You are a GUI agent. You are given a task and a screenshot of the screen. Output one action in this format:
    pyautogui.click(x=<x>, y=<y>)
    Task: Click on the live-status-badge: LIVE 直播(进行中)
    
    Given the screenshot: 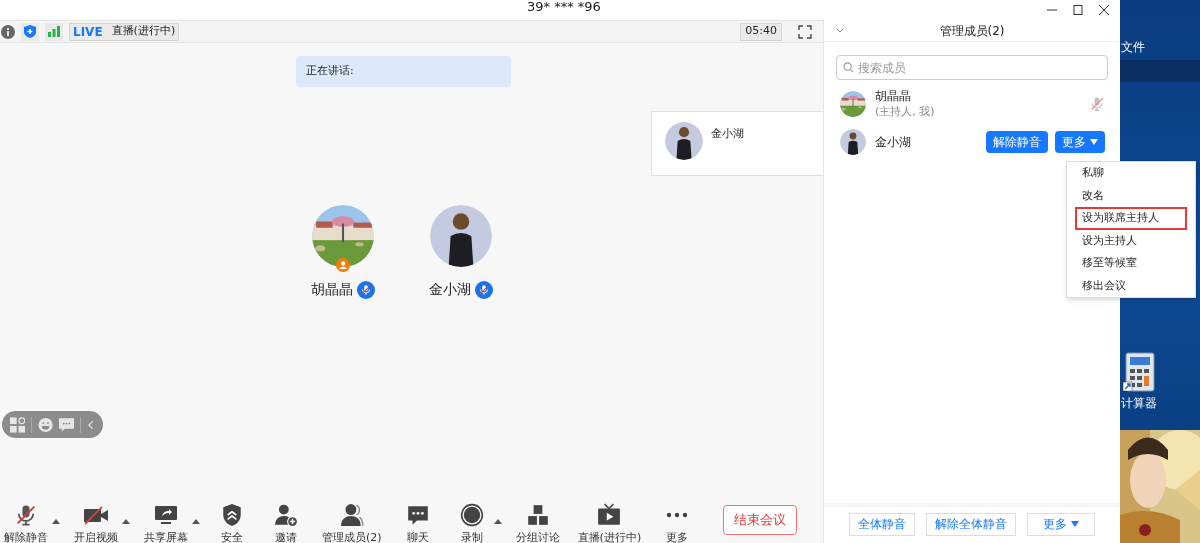 What is the action you would take?
    pyautogui.click(x=124, y=31)
    